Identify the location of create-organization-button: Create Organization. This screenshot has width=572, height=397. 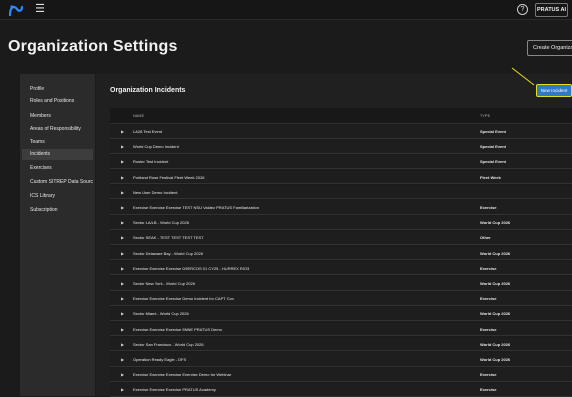
(549, 48).